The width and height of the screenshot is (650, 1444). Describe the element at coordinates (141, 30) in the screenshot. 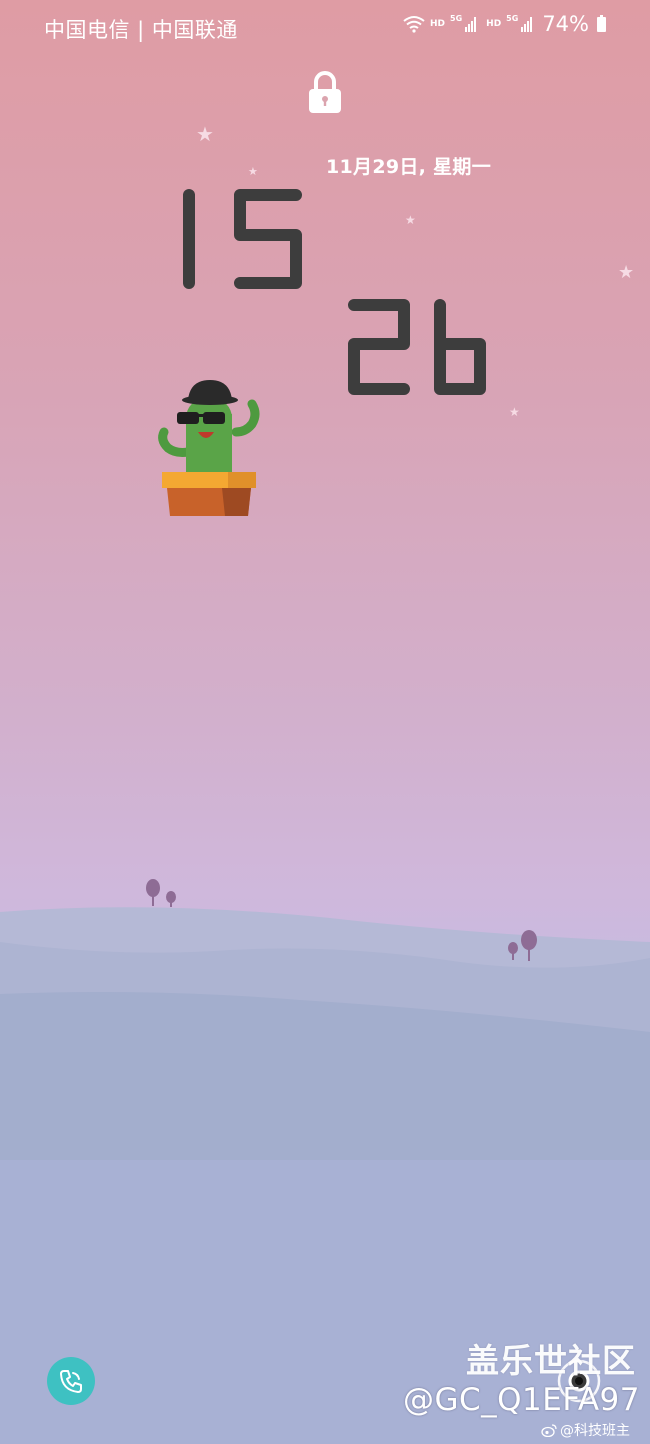

I see `carrier-label: 中国电信 | 中国联通` at that location.